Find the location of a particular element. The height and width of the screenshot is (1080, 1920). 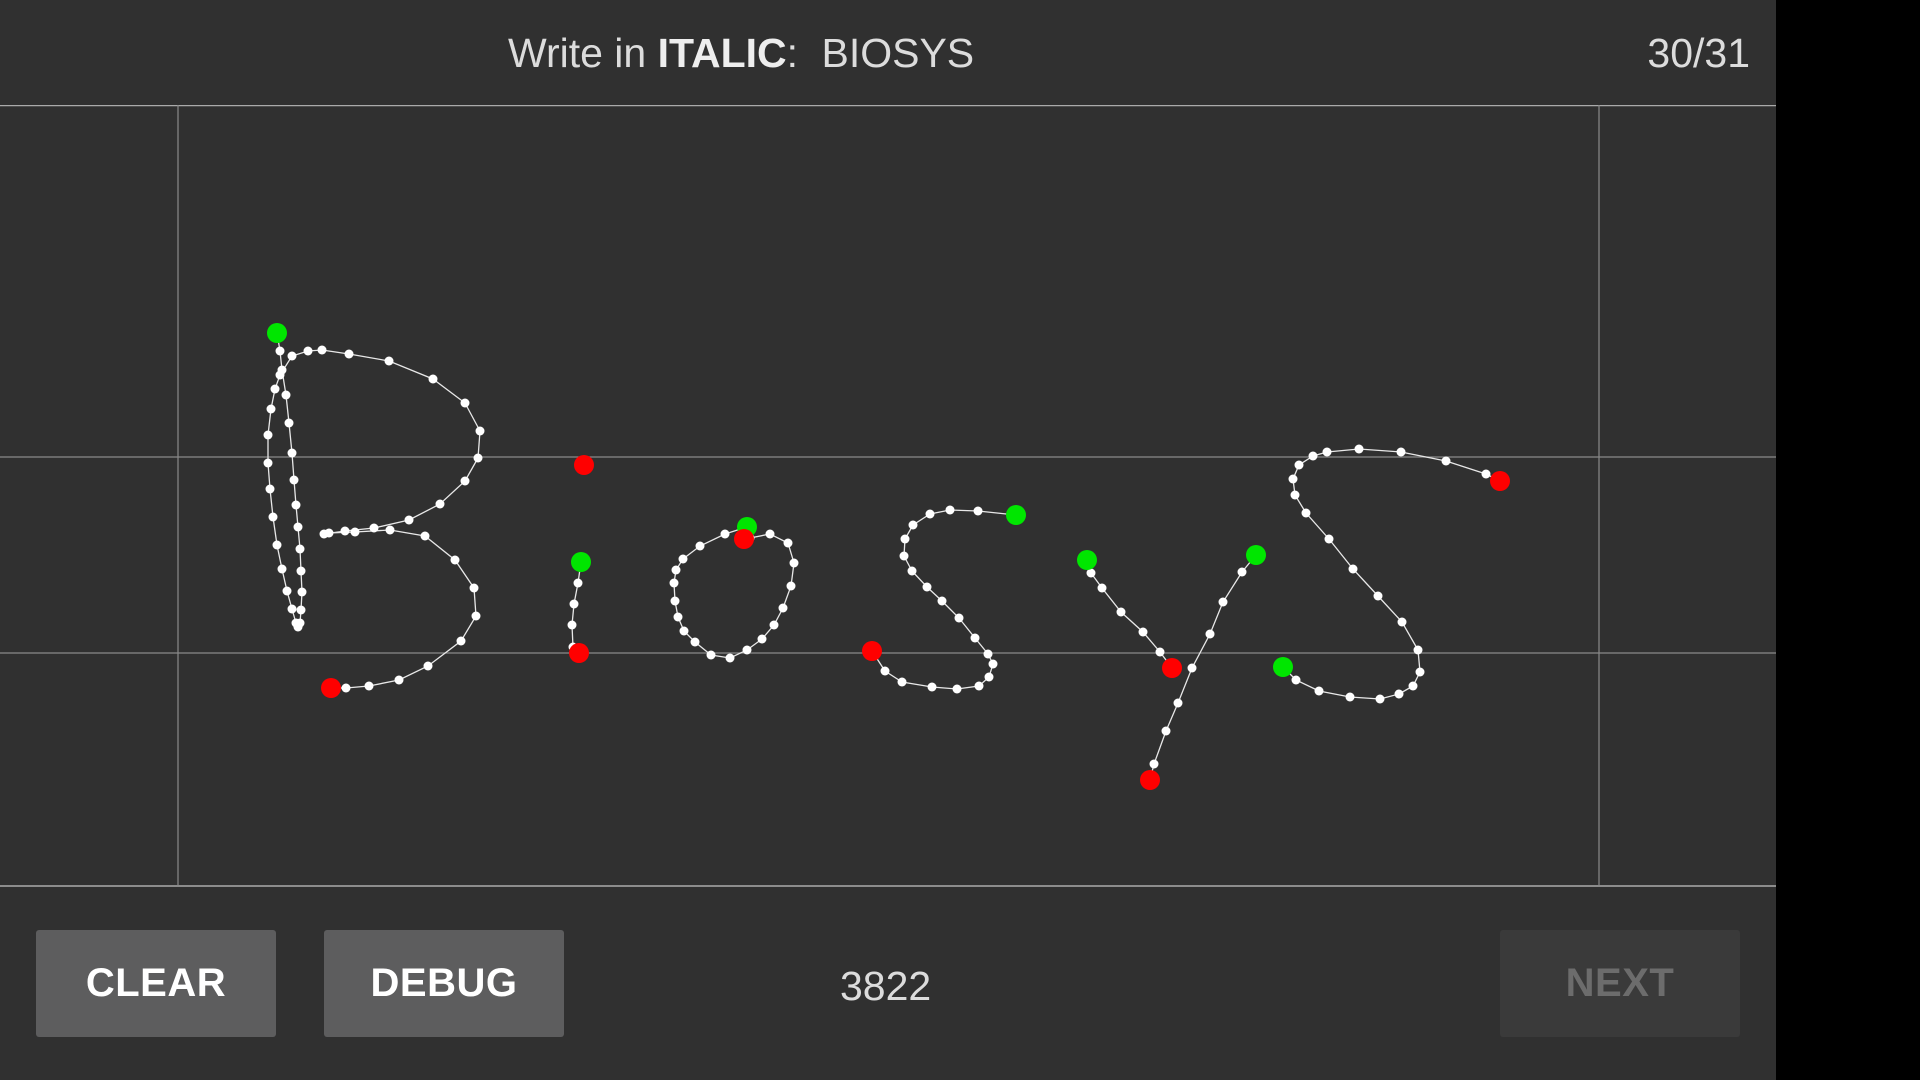

progress-counter: 30/31 is located at coordinates (1698, 53).